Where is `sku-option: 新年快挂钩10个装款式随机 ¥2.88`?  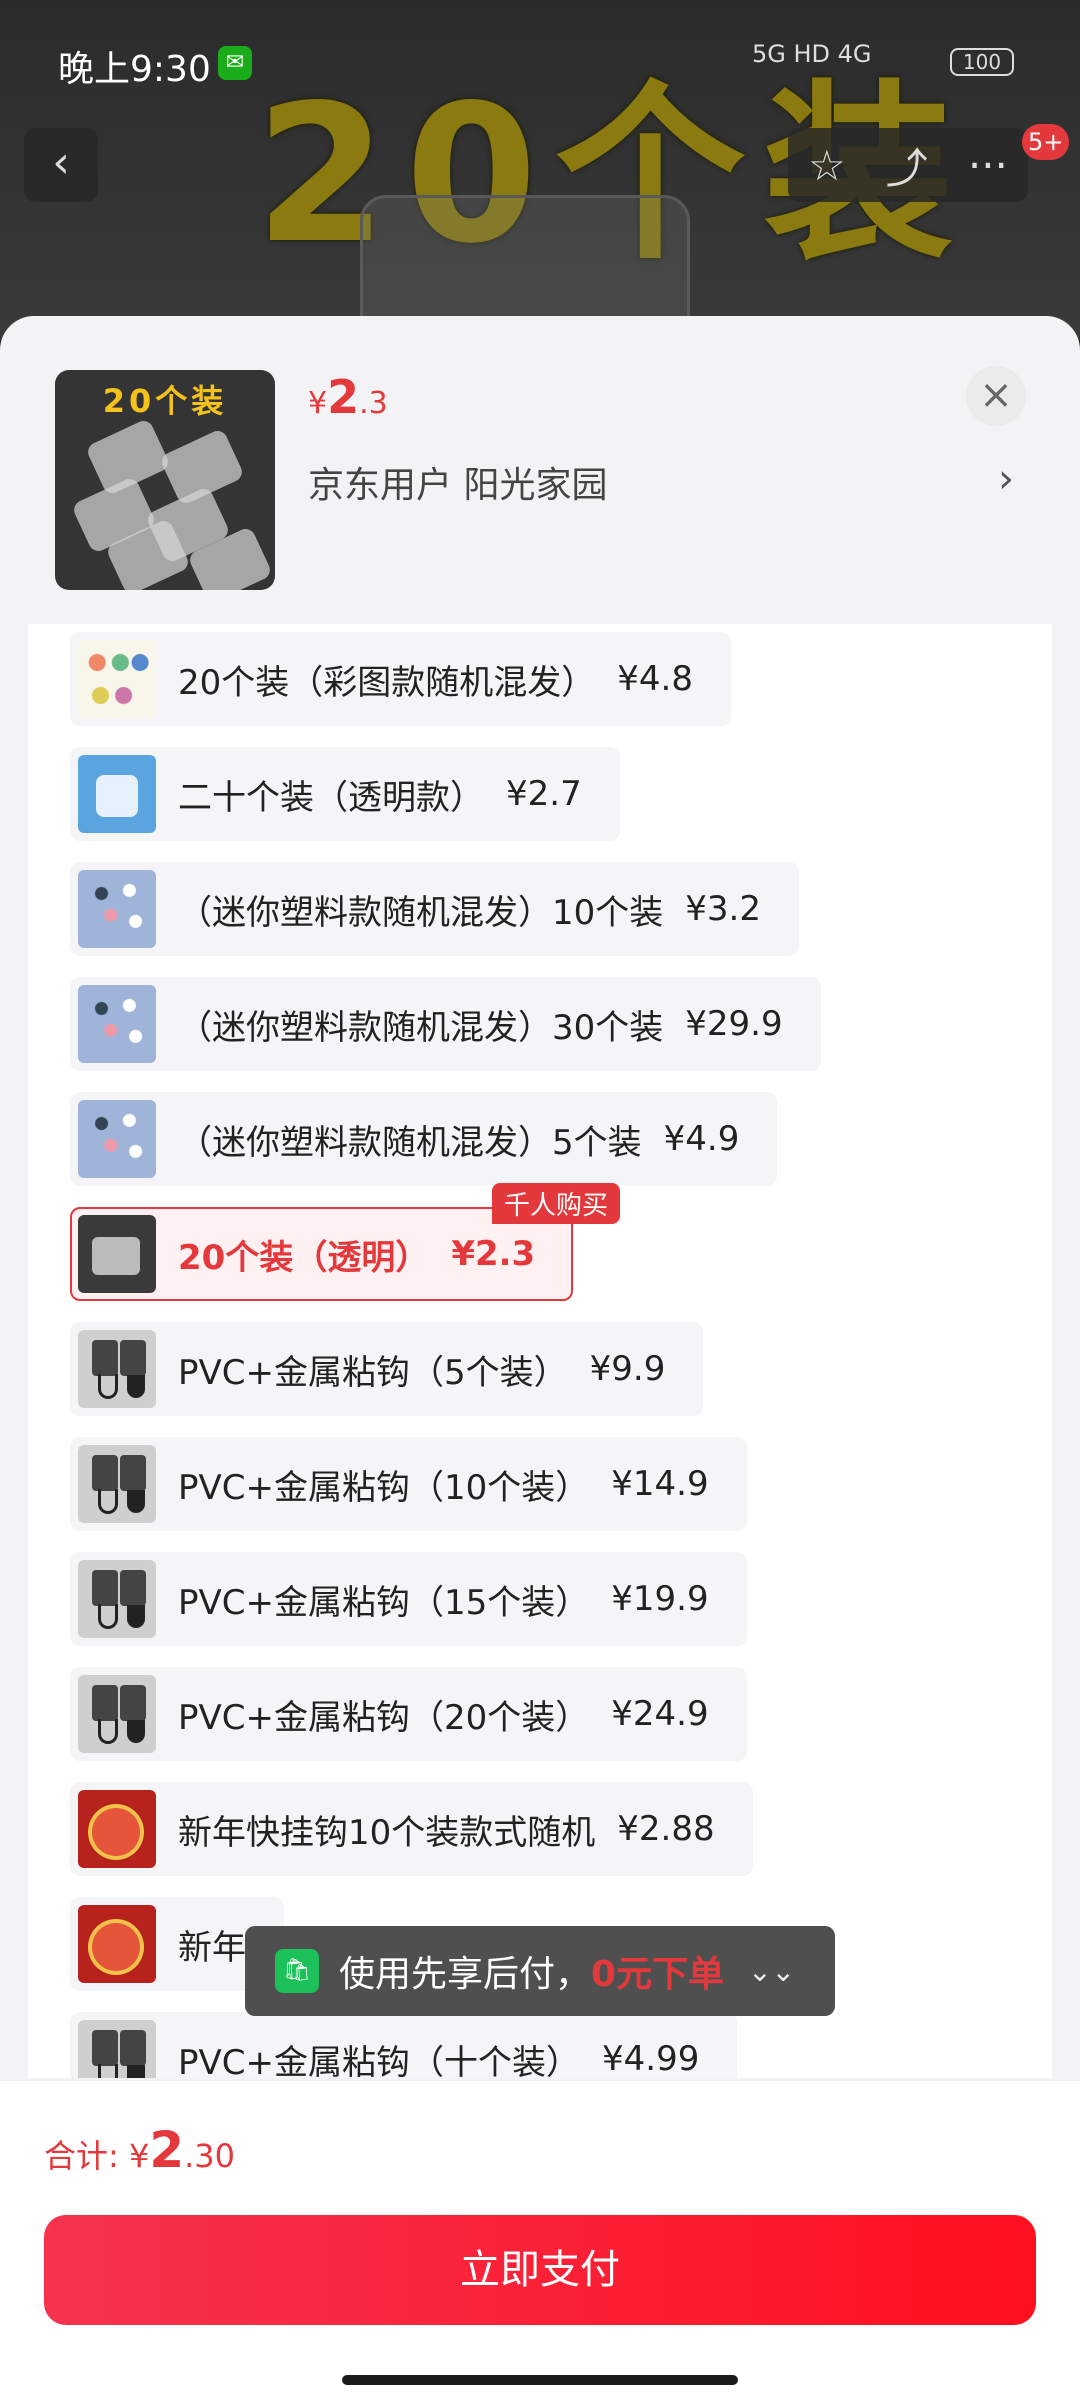 sku-option: 新年快挂钩10个装款式随机 ¥2.88 is located at coordinates (411, 1829).